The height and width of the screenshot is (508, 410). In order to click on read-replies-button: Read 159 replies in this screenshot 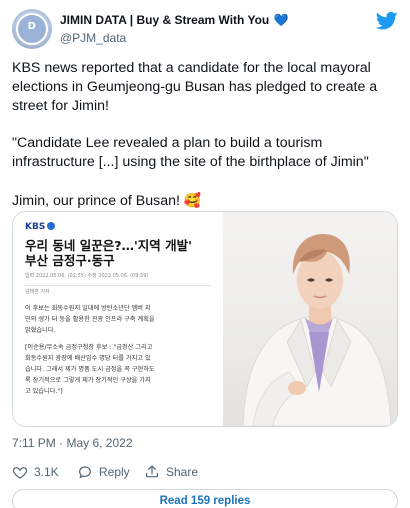, I will do `click(205, 498)`.